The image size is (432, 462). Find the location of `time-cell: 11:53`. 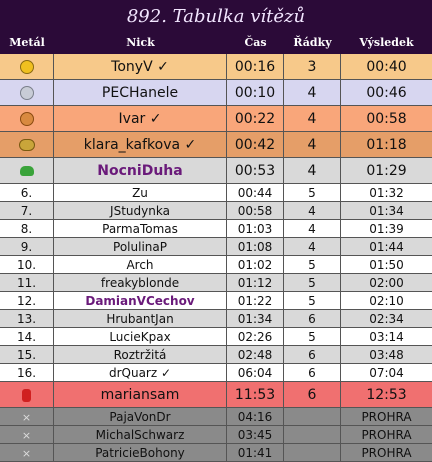

time-cell: 11:53 is located at coordinates (255, 394).